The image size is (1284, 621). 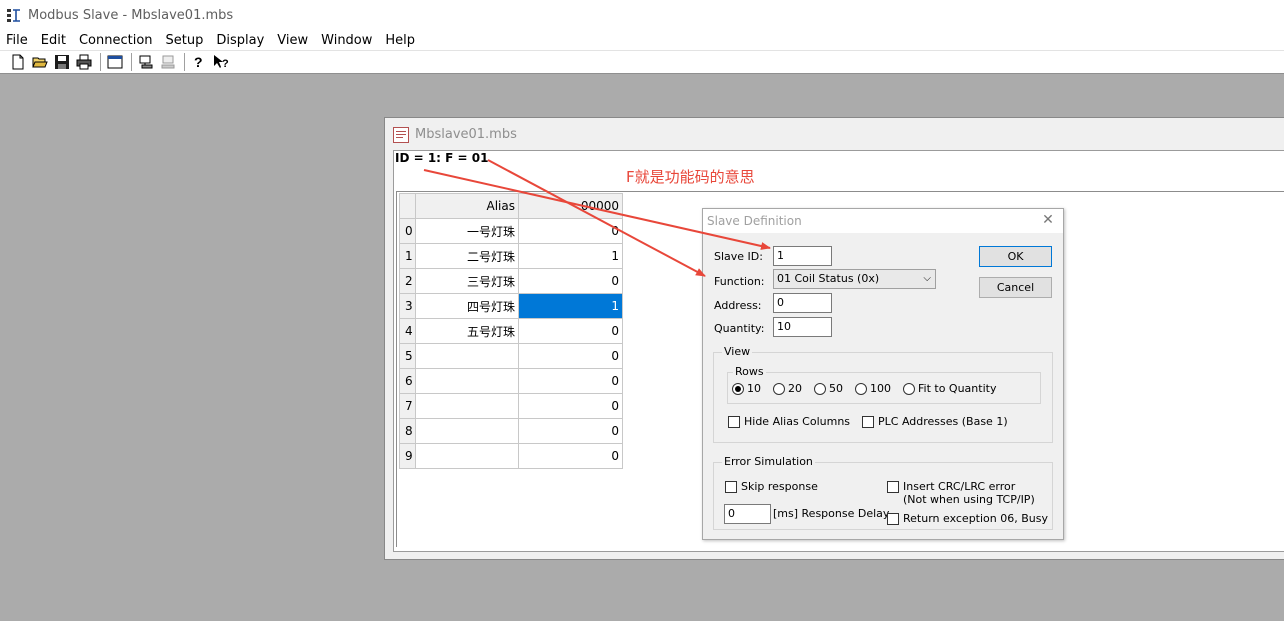 What do you see at coordinates (802, 256) in the screenshot?
I see `slave-id-field: 1` at bounding box center [802, 256].